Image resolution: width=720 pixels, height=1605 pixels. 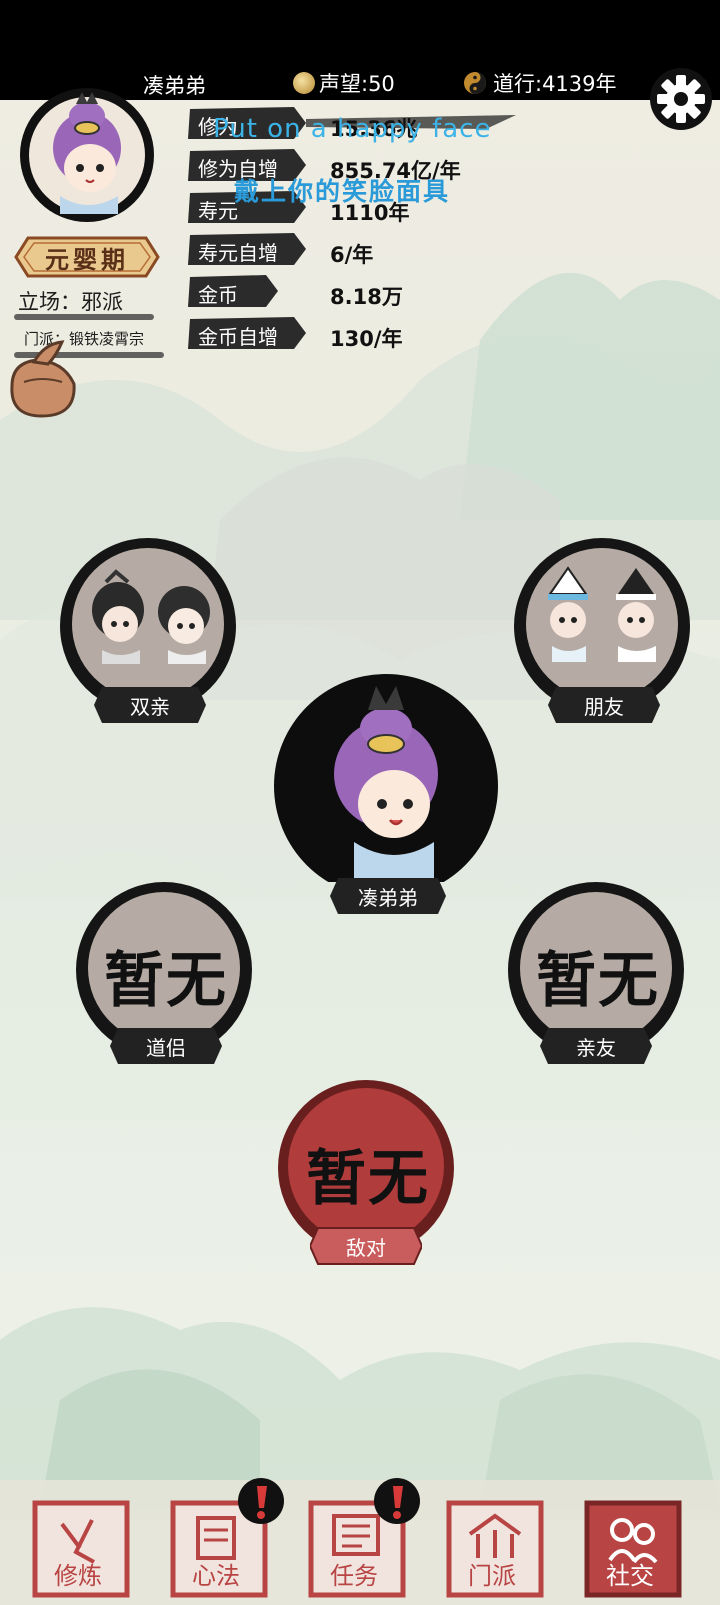 What do you see at coordinates (342, 191) in the screenshot?
I see `overlay-chinese-caption: 戴上你的笑脸面具` at bounding box center [342, 191].